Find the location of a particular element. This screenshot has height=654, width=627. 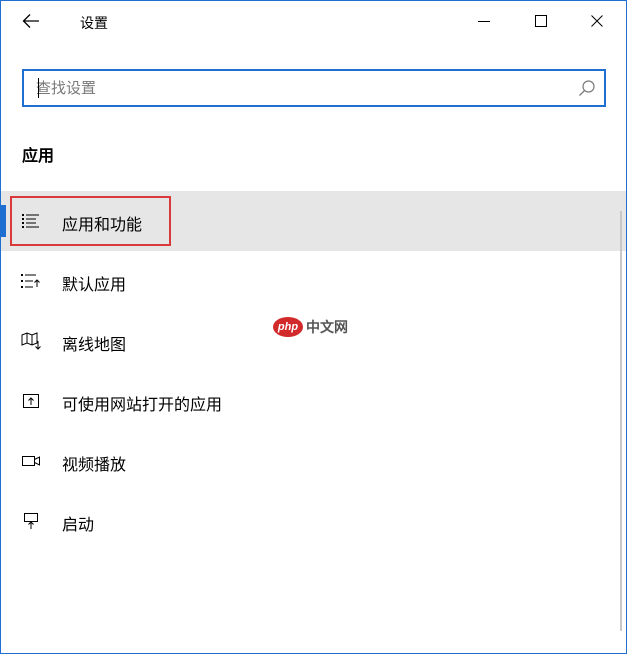

minimize-button is located at coordinates (484, 21).